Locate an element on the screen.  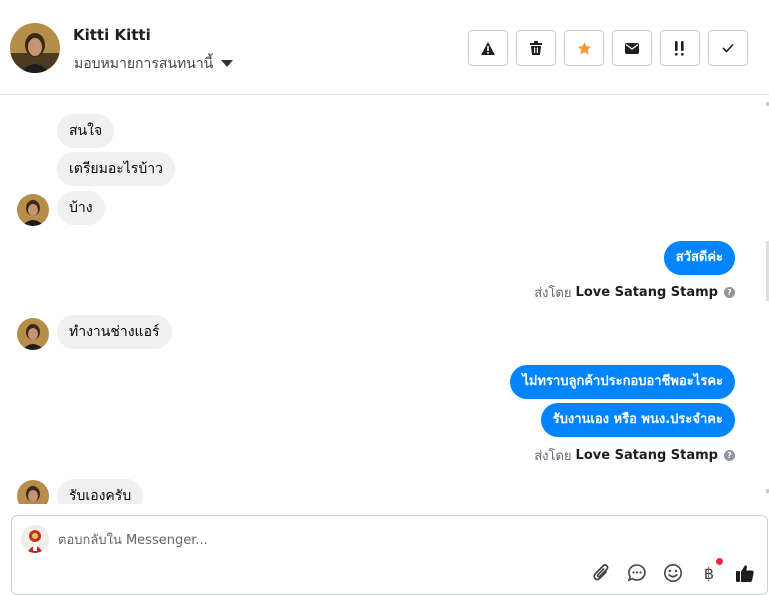
star-button is located at coordinates (584, 48).